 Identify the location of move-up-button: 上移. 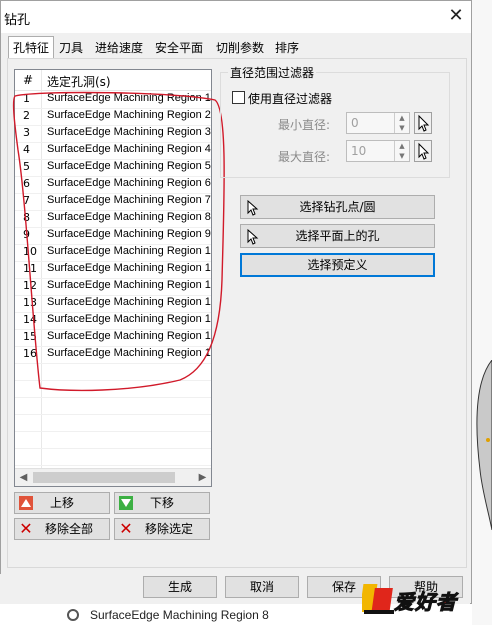
(62, 503).